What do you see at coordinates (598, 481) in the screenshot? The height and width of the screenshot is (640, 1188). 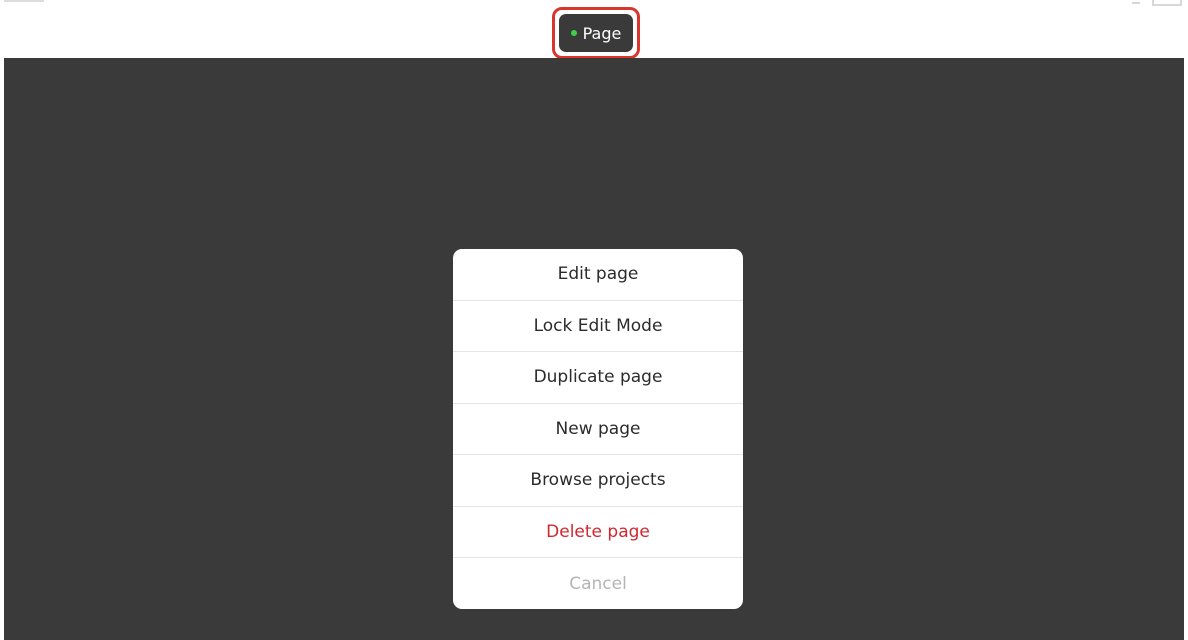 I see `browse-projects-button: Browse projects` at bounding box center [598, 481].